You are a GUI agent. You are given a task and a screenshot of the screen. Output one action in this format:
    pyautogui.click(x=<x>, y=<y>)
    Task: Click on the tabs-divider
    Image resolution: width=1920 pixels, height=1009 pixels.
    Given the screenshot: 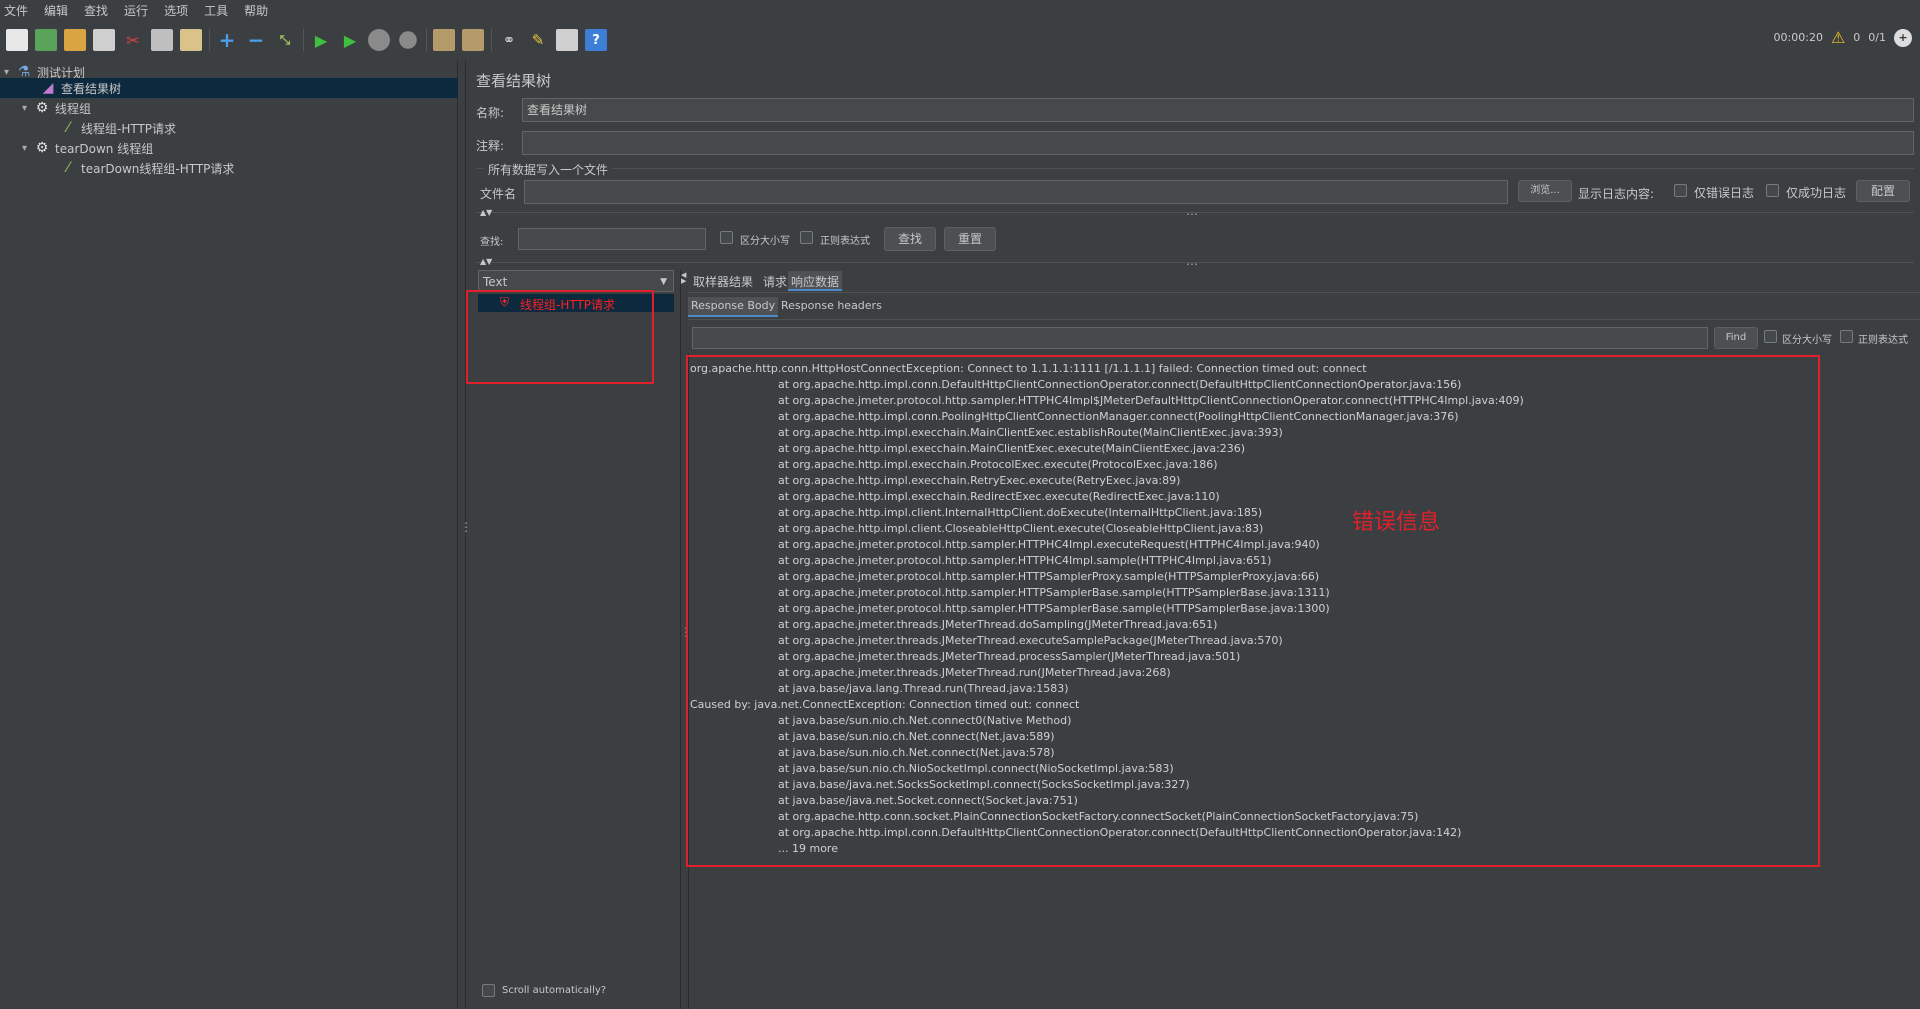 What is the action you would take?
    pyautogui.click(x=1304, y=292)
    